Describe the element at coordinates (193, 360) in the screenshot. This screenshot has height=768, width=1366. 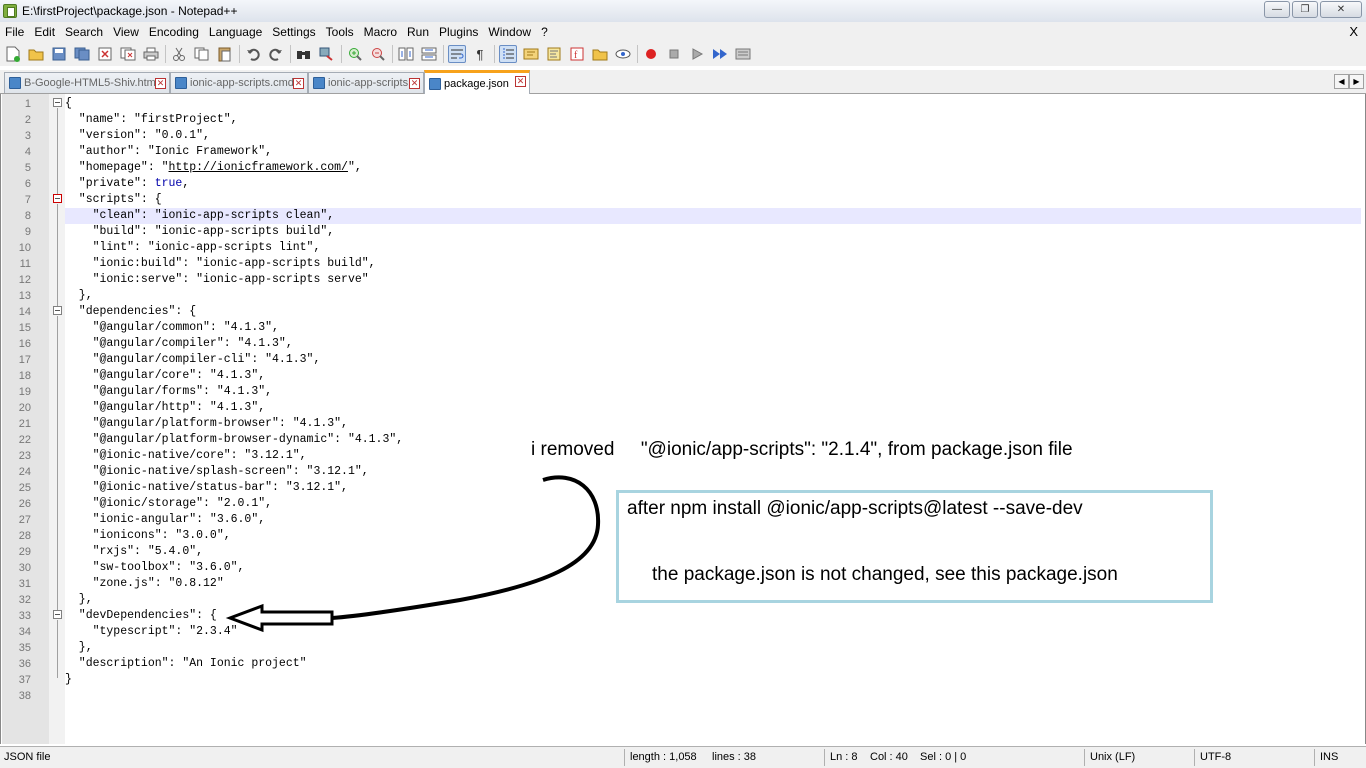
I see `code-line: "@angular/compiler-cli": "4.1.3",` at that location.